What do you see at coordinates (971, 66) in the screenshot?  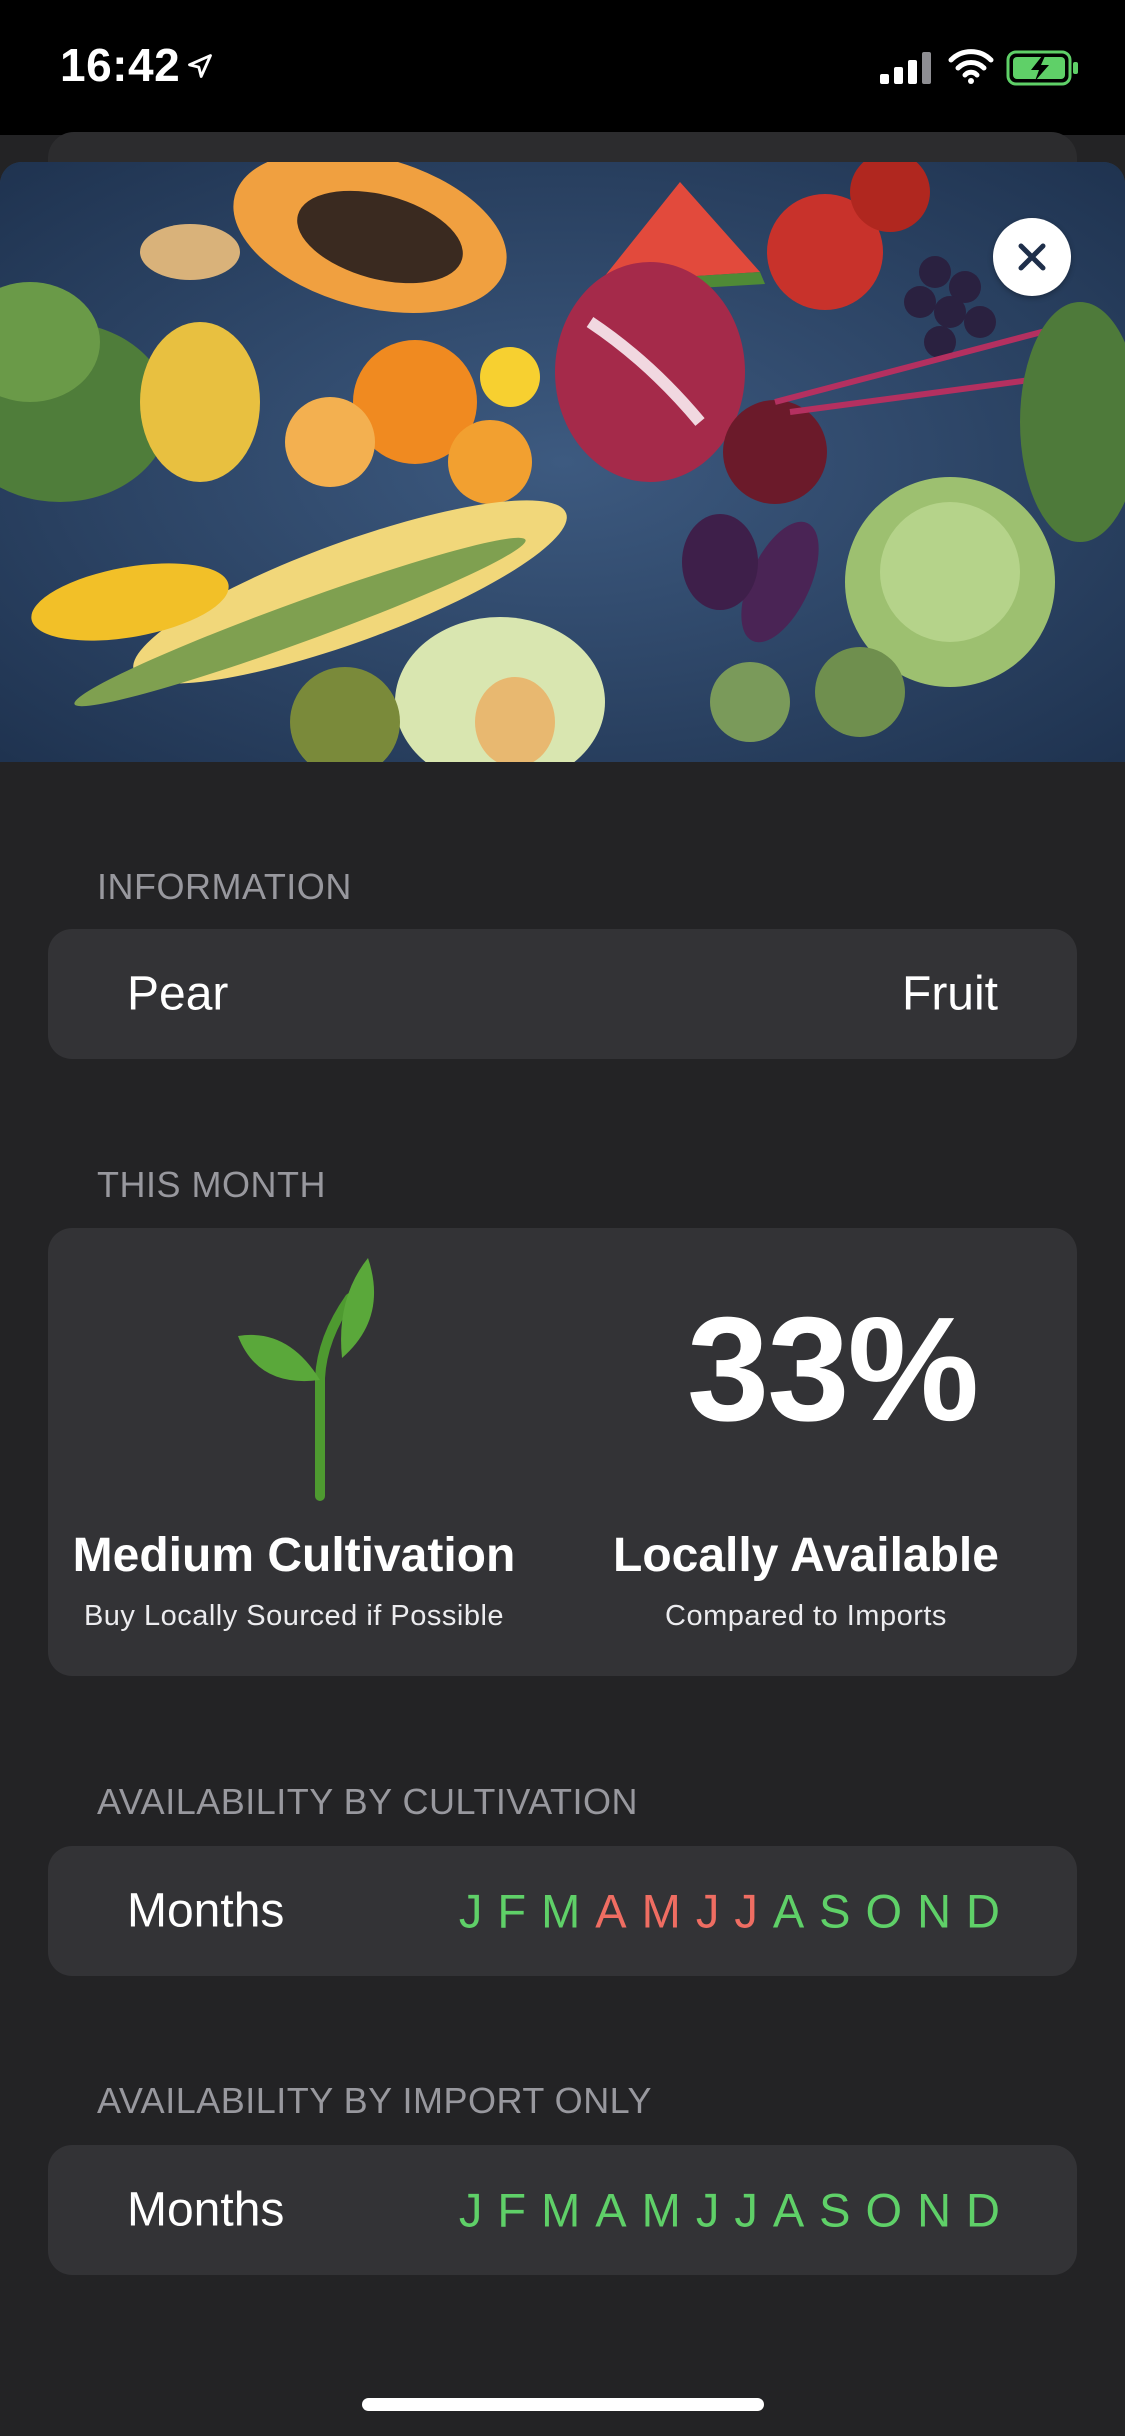 I see `wifi-icon` at bounding box center [971, 66].